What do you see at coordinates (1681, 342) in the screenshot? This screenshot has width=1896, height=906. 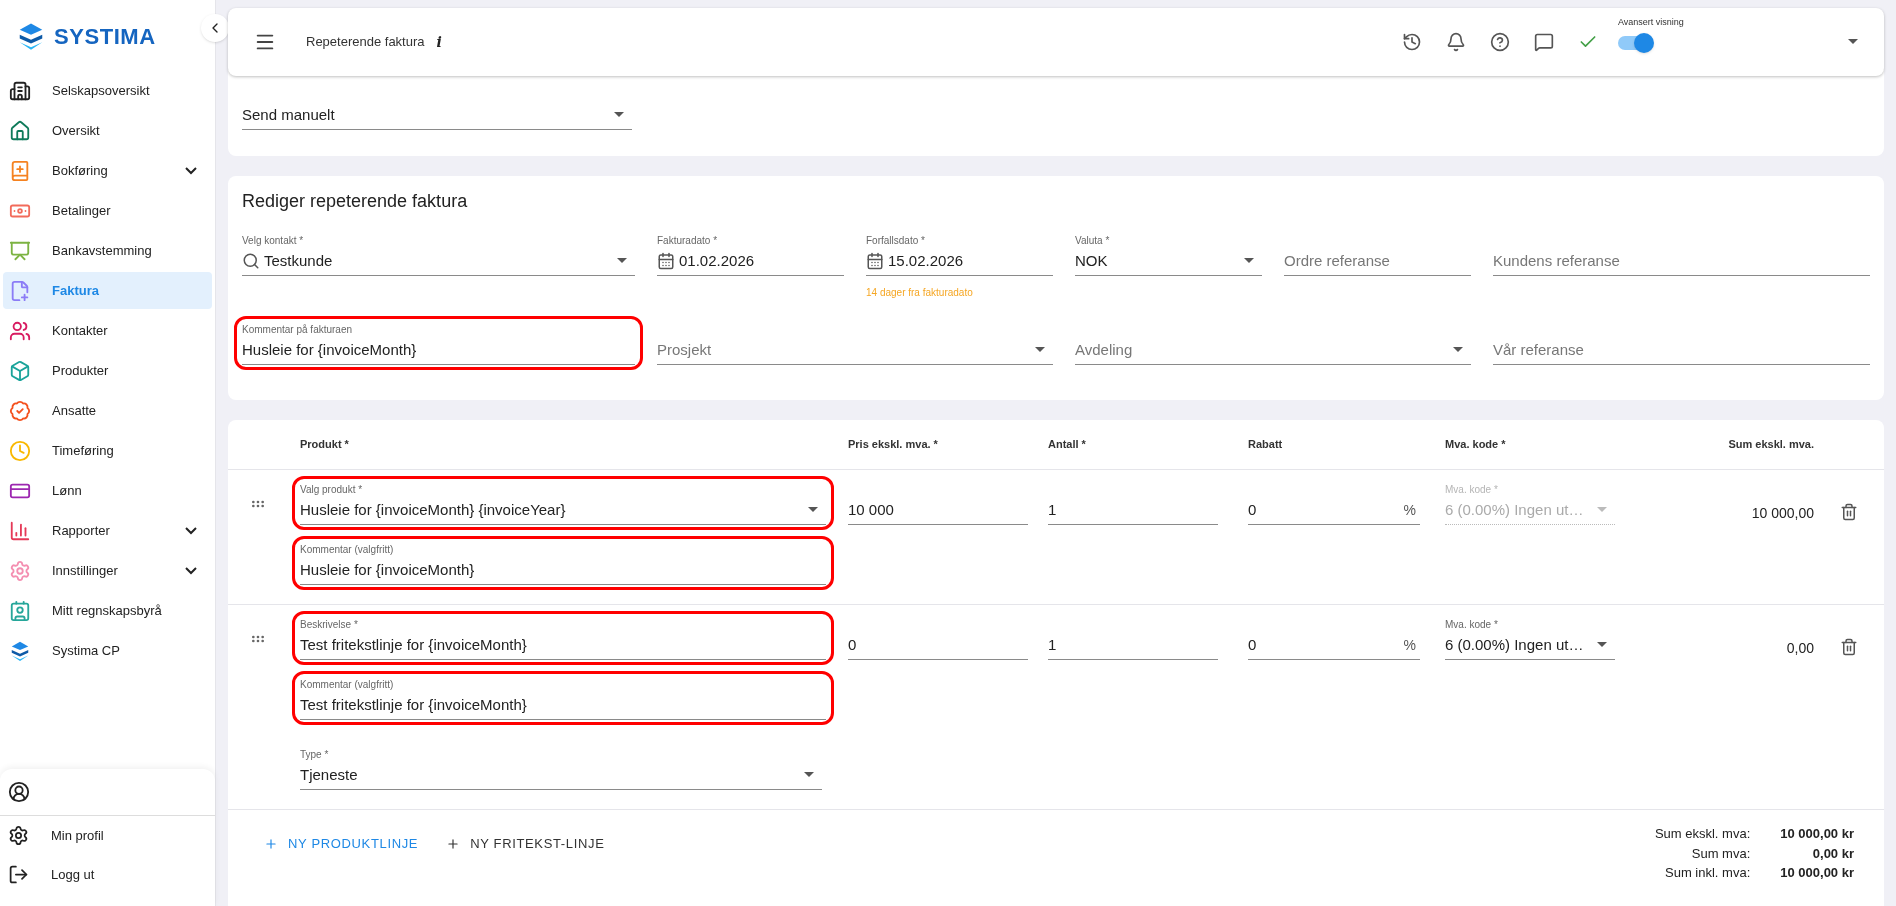 I see `text-field: Vår referanse` at bounding box center [1681, 342].